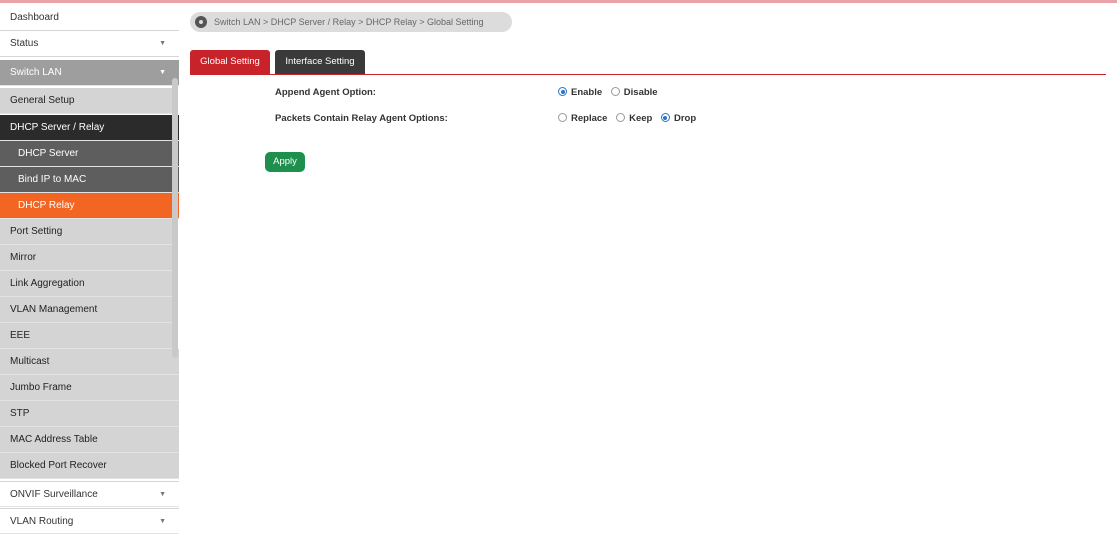 Image resolution: width=1117 pixels, height=535 pixels. I want to click on sidebar-item-vlan-management: VLAN Management, so click(86, 310).